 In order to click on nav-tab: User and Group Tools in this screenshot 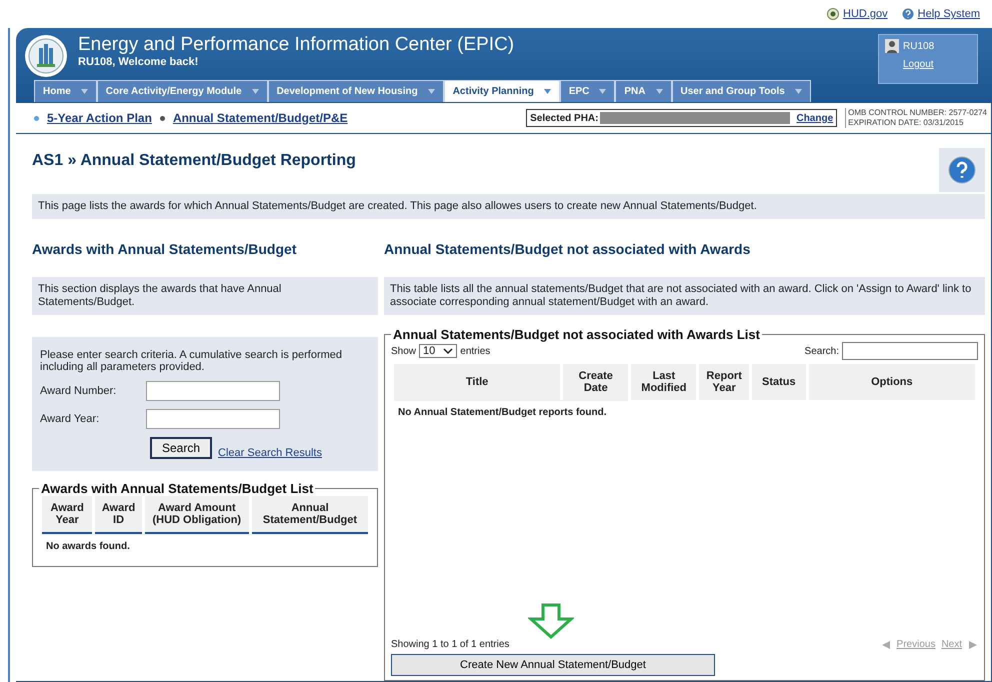, I will do `click(741, 91)`.